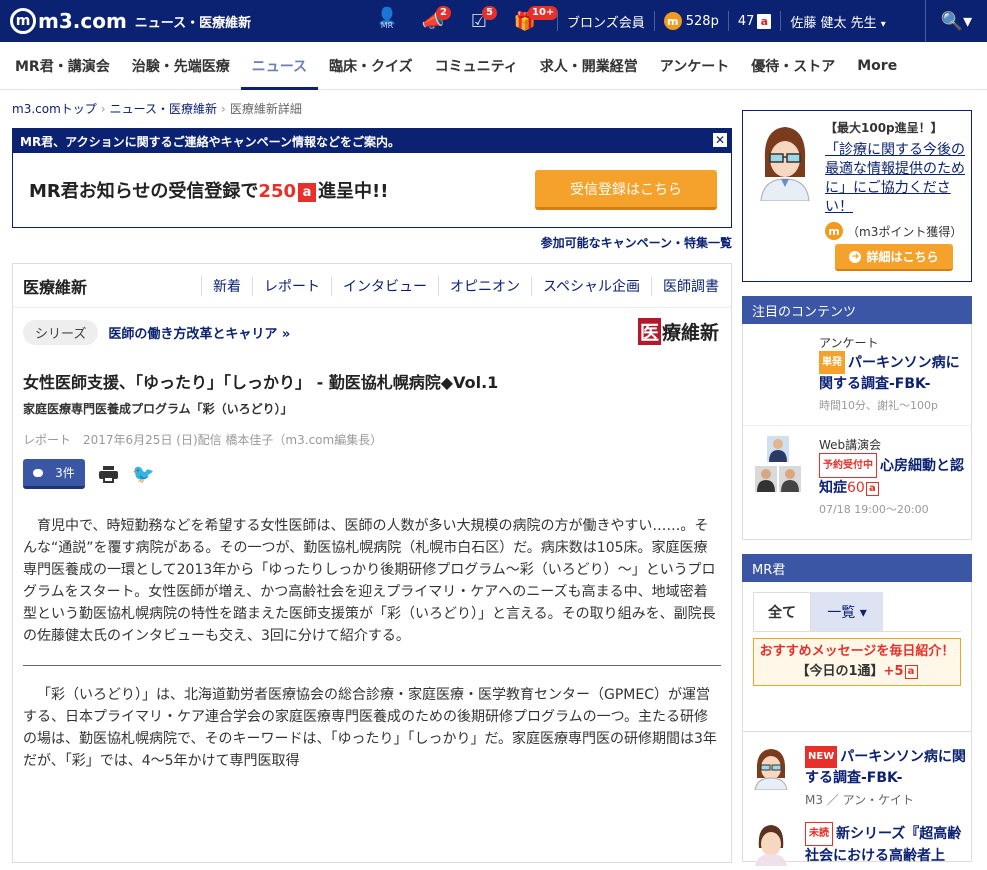 This screenshot has width=987, height=870. I want to click on section-label: ニュース・医療維新, so click(193, 21).